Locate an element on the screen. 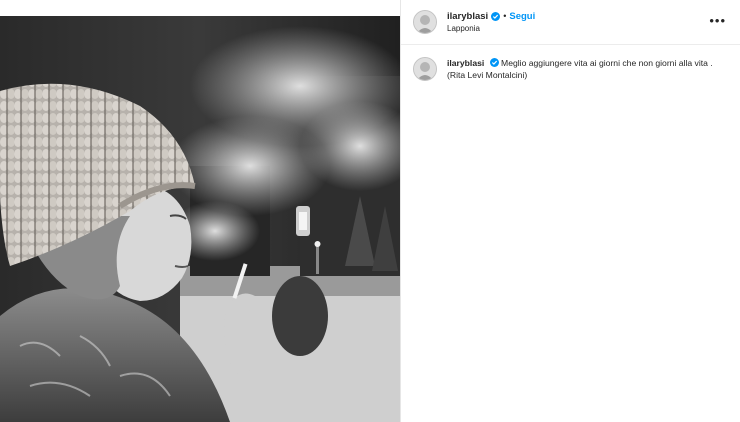 The width and height of the screenshot is (740, 422). header-row: ilaryblasi • Segui is located at coordinates (491, 16).